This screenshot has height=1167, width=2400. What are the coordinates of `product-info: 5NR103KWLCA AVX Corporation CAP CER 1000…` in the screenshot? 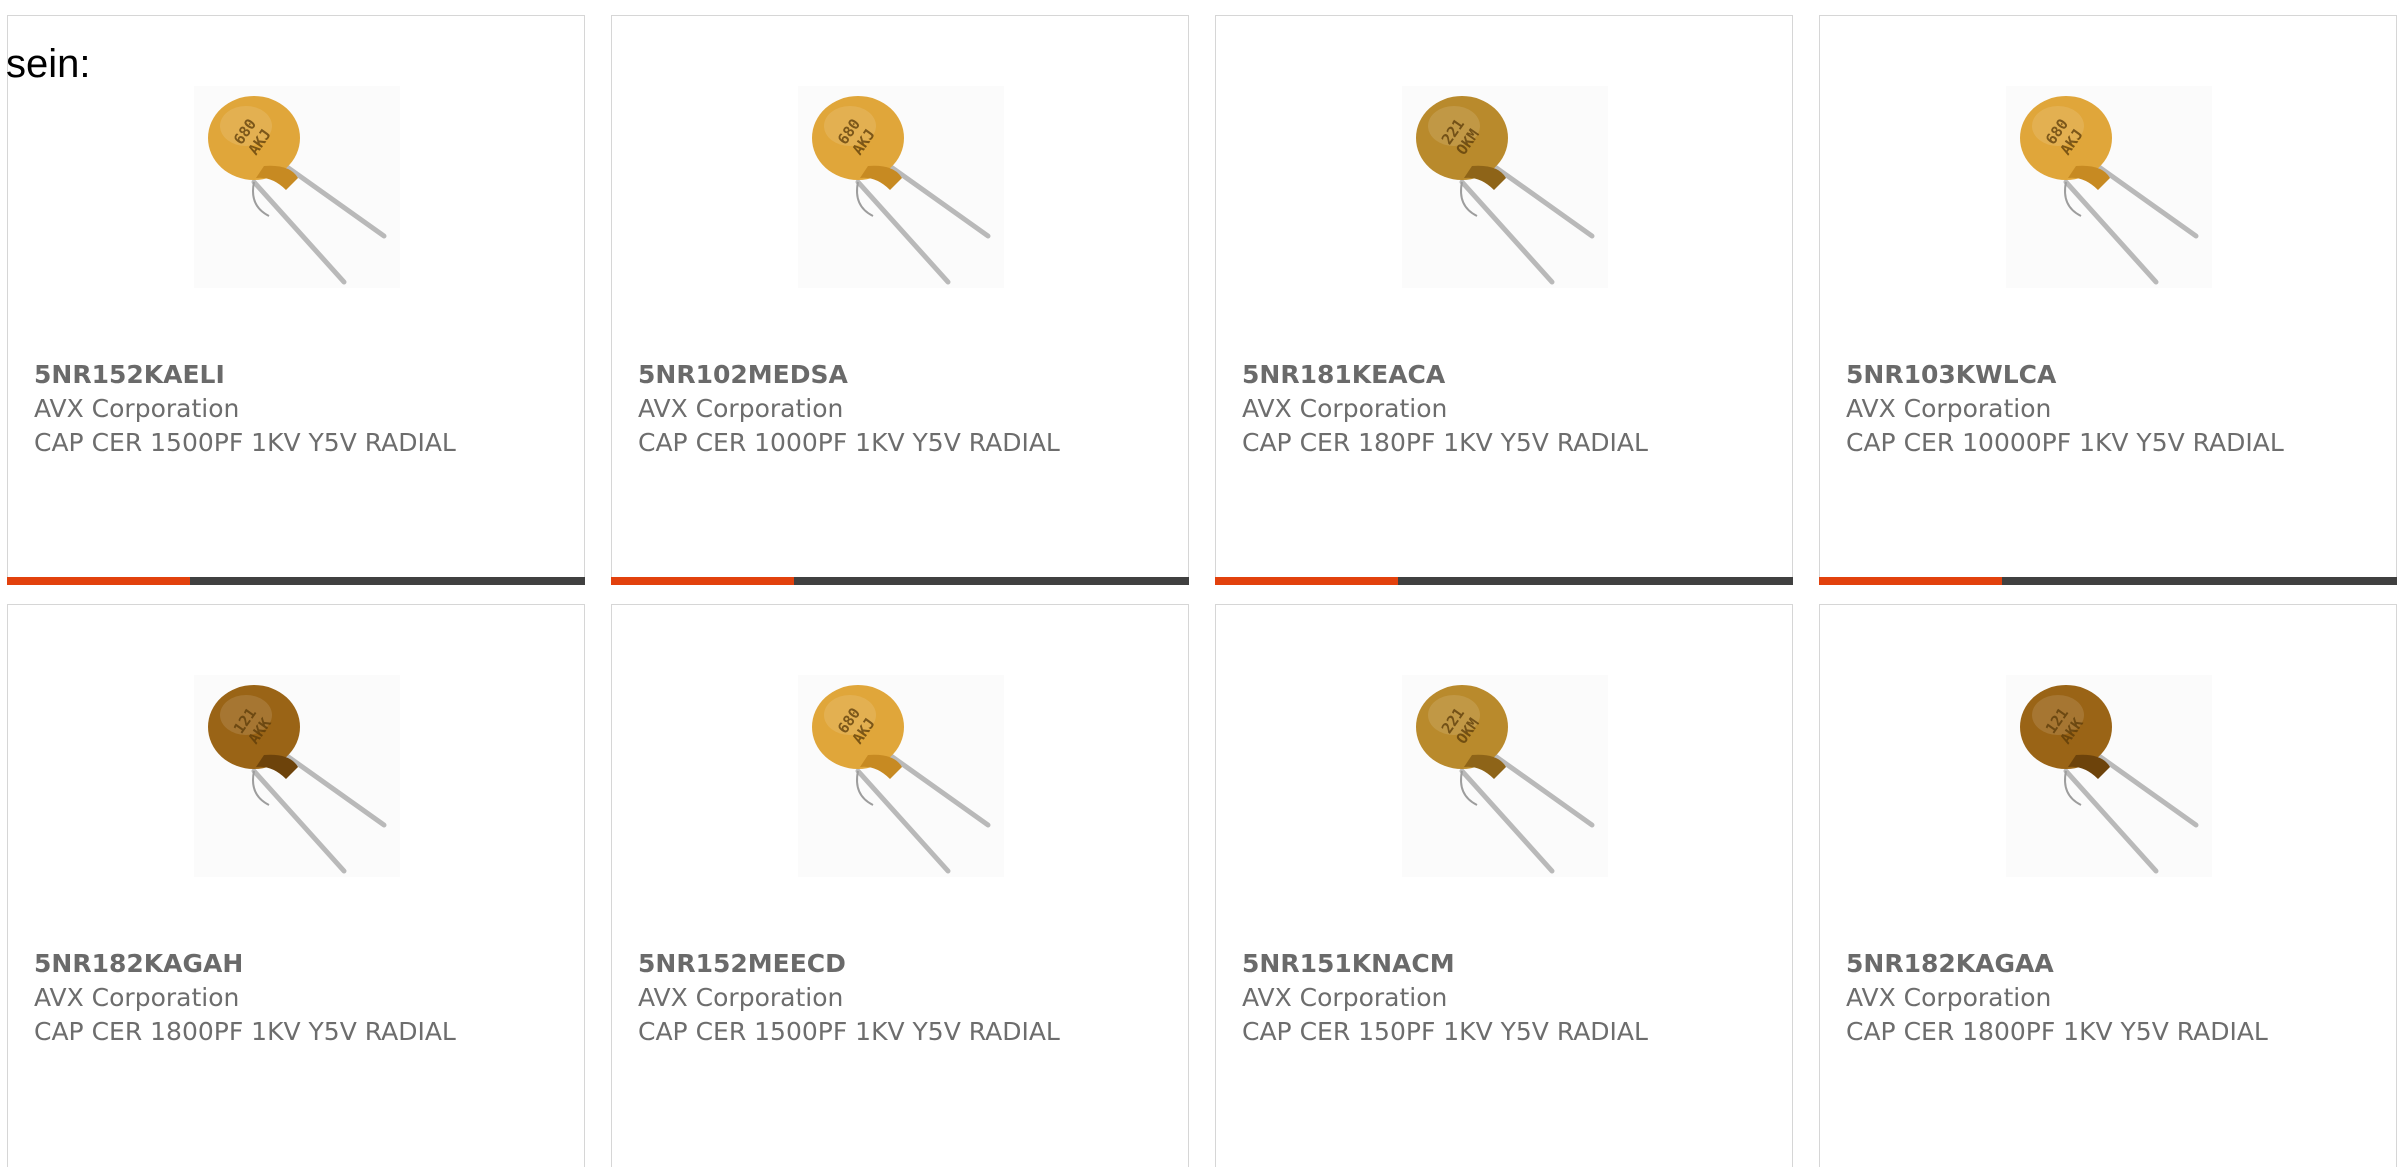 It's located at (2066, 409).